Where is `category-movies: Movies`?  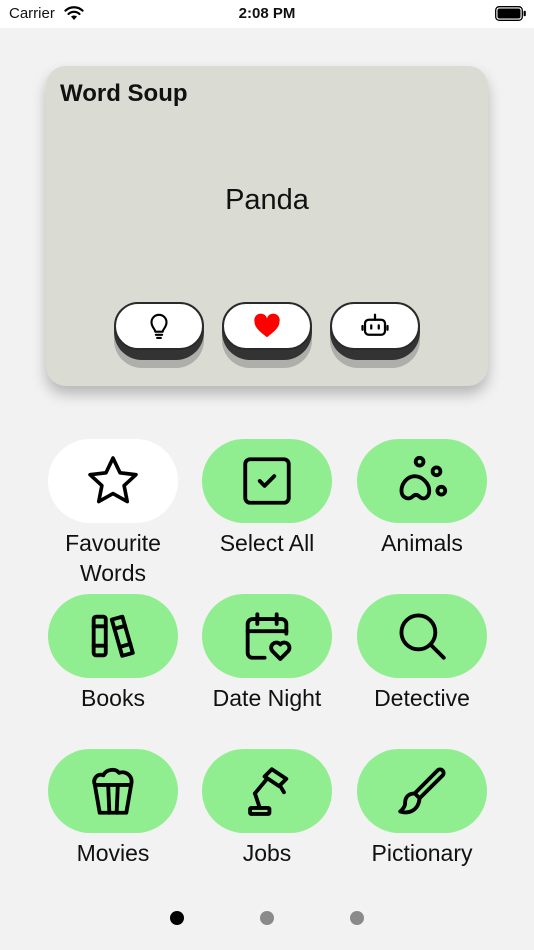 category-movies: Movies is located at coordinates (113, 808).